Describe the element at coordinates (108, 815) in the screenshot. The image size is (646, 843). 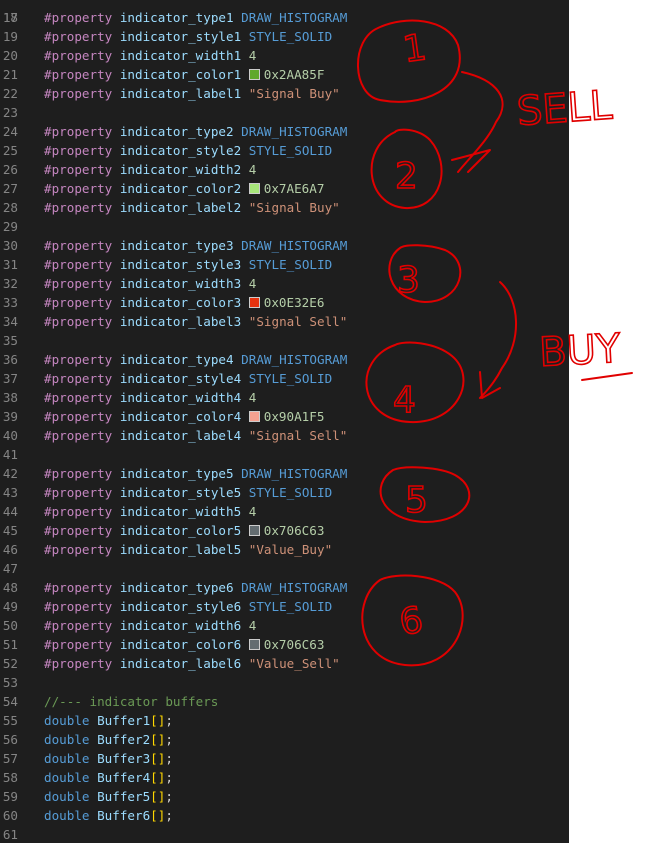
I see `code-text: double Buffer6[];` at that location.